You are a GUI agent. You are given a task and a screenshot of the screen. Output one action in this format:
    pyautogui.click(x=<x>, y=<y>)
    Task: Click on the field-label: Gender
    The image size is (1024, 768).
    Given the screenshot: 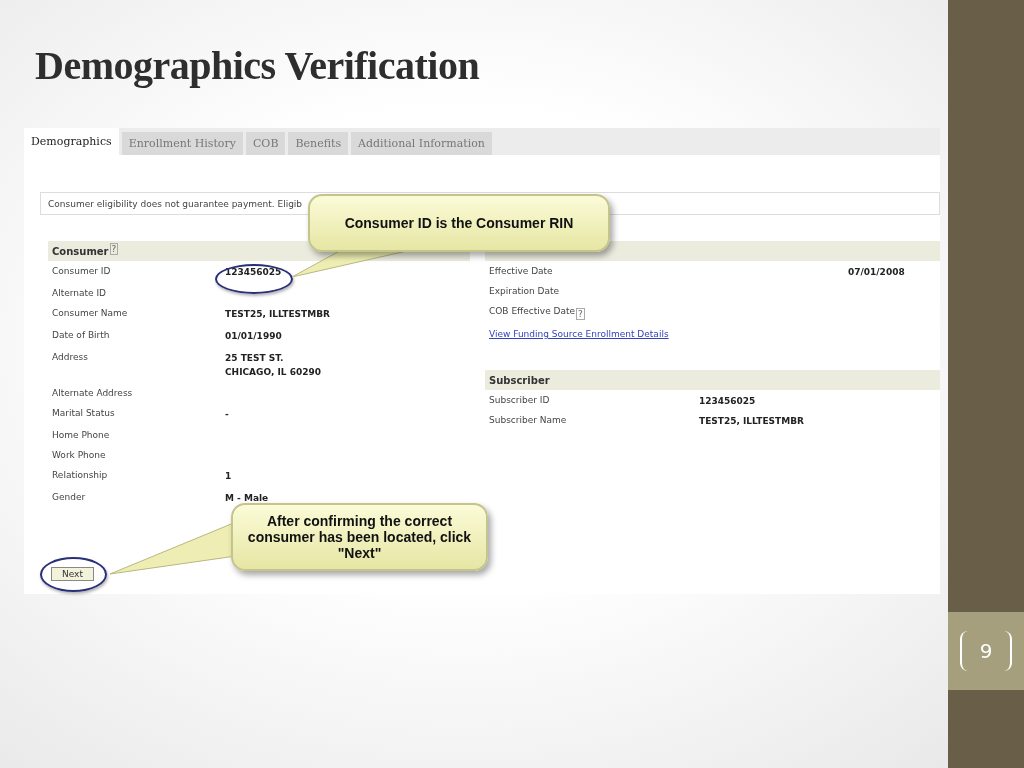 What is the action you would take?
    pyautogui.click(x=69, y=497)
    